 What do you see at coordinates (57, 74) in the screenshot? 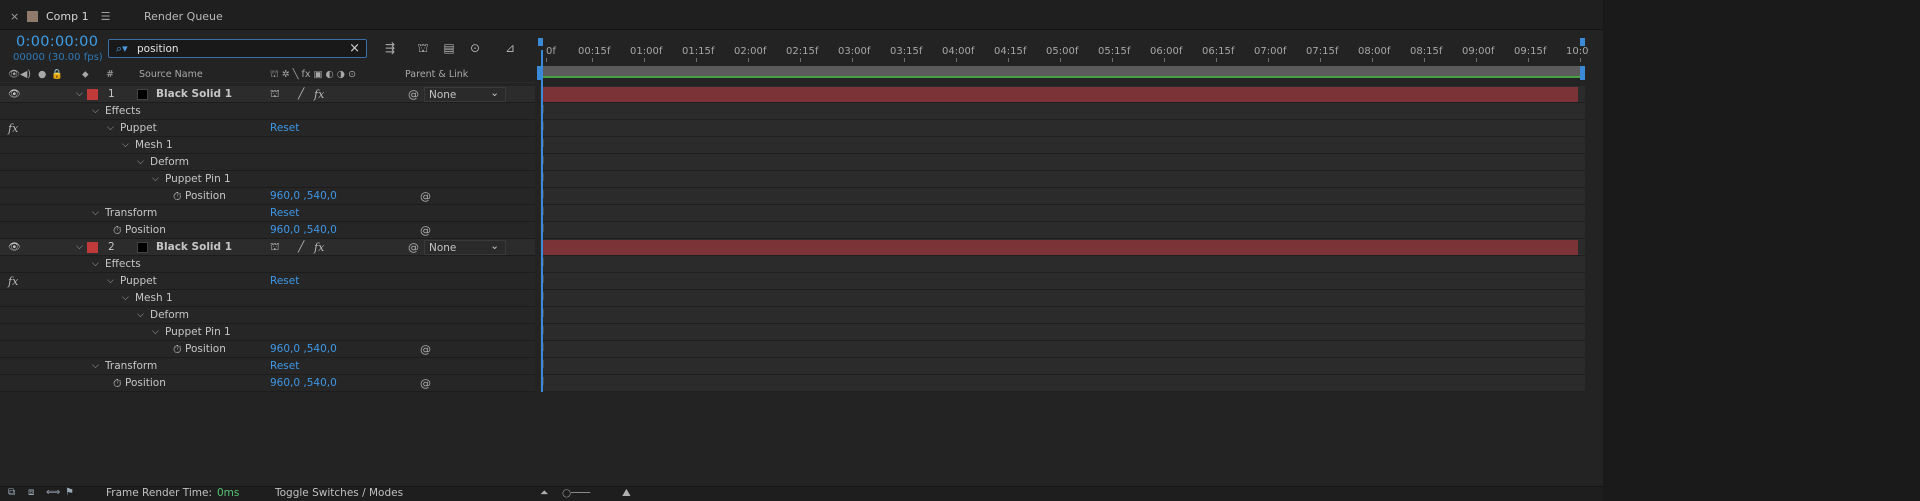
I see `lock-icon: 🔒` at bounding box center [57, 74].